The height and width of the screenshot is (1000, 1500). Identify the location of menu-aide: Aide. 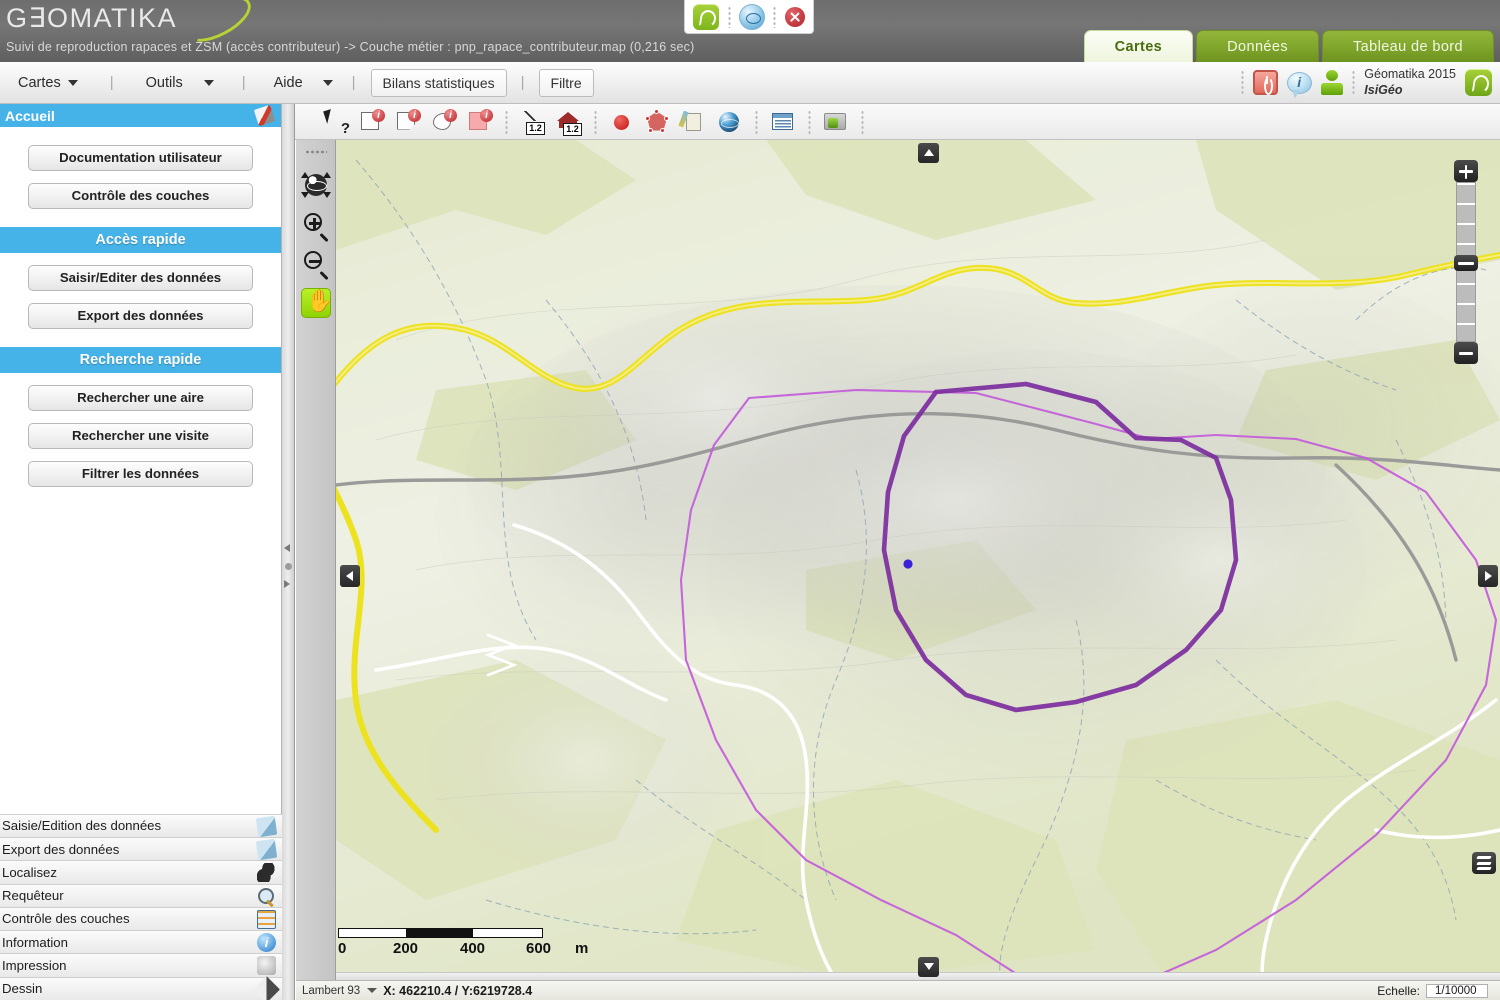
(303, 83).